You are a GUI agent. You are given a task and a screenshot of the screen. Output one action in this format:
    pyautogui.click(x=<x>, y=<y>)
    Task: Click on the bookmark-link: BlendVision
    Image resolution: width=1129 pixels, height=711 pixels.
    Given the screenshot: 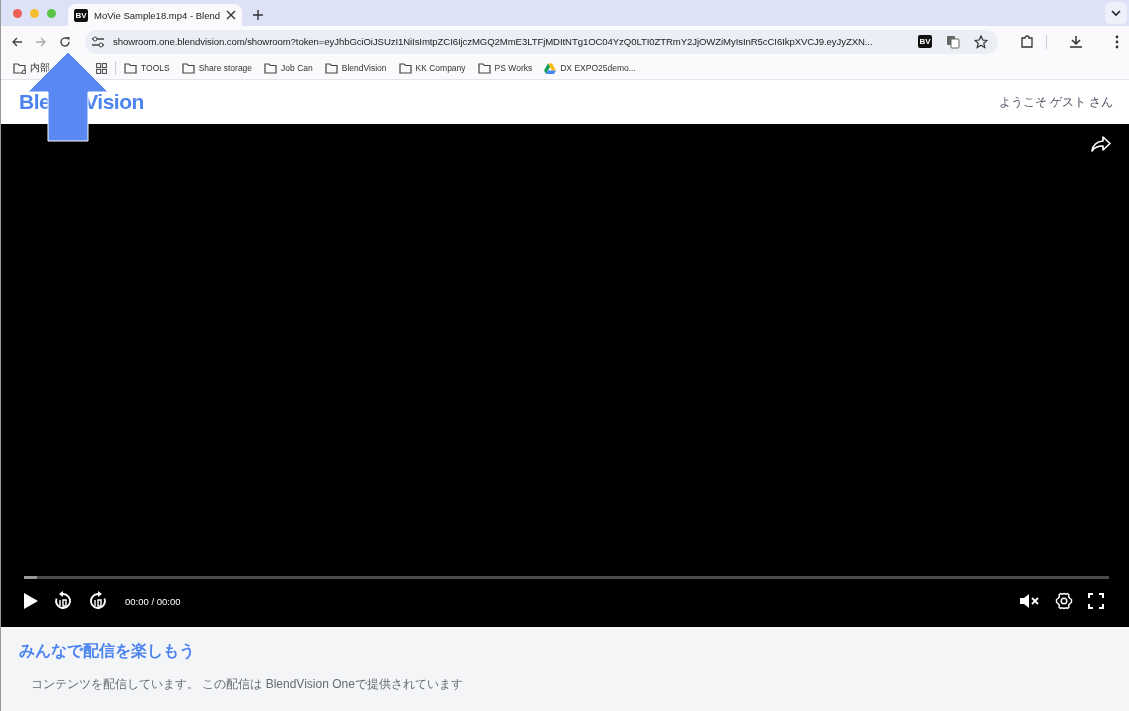 What is the action you would take?
    pyautogui.click(x=364, y=68)
    